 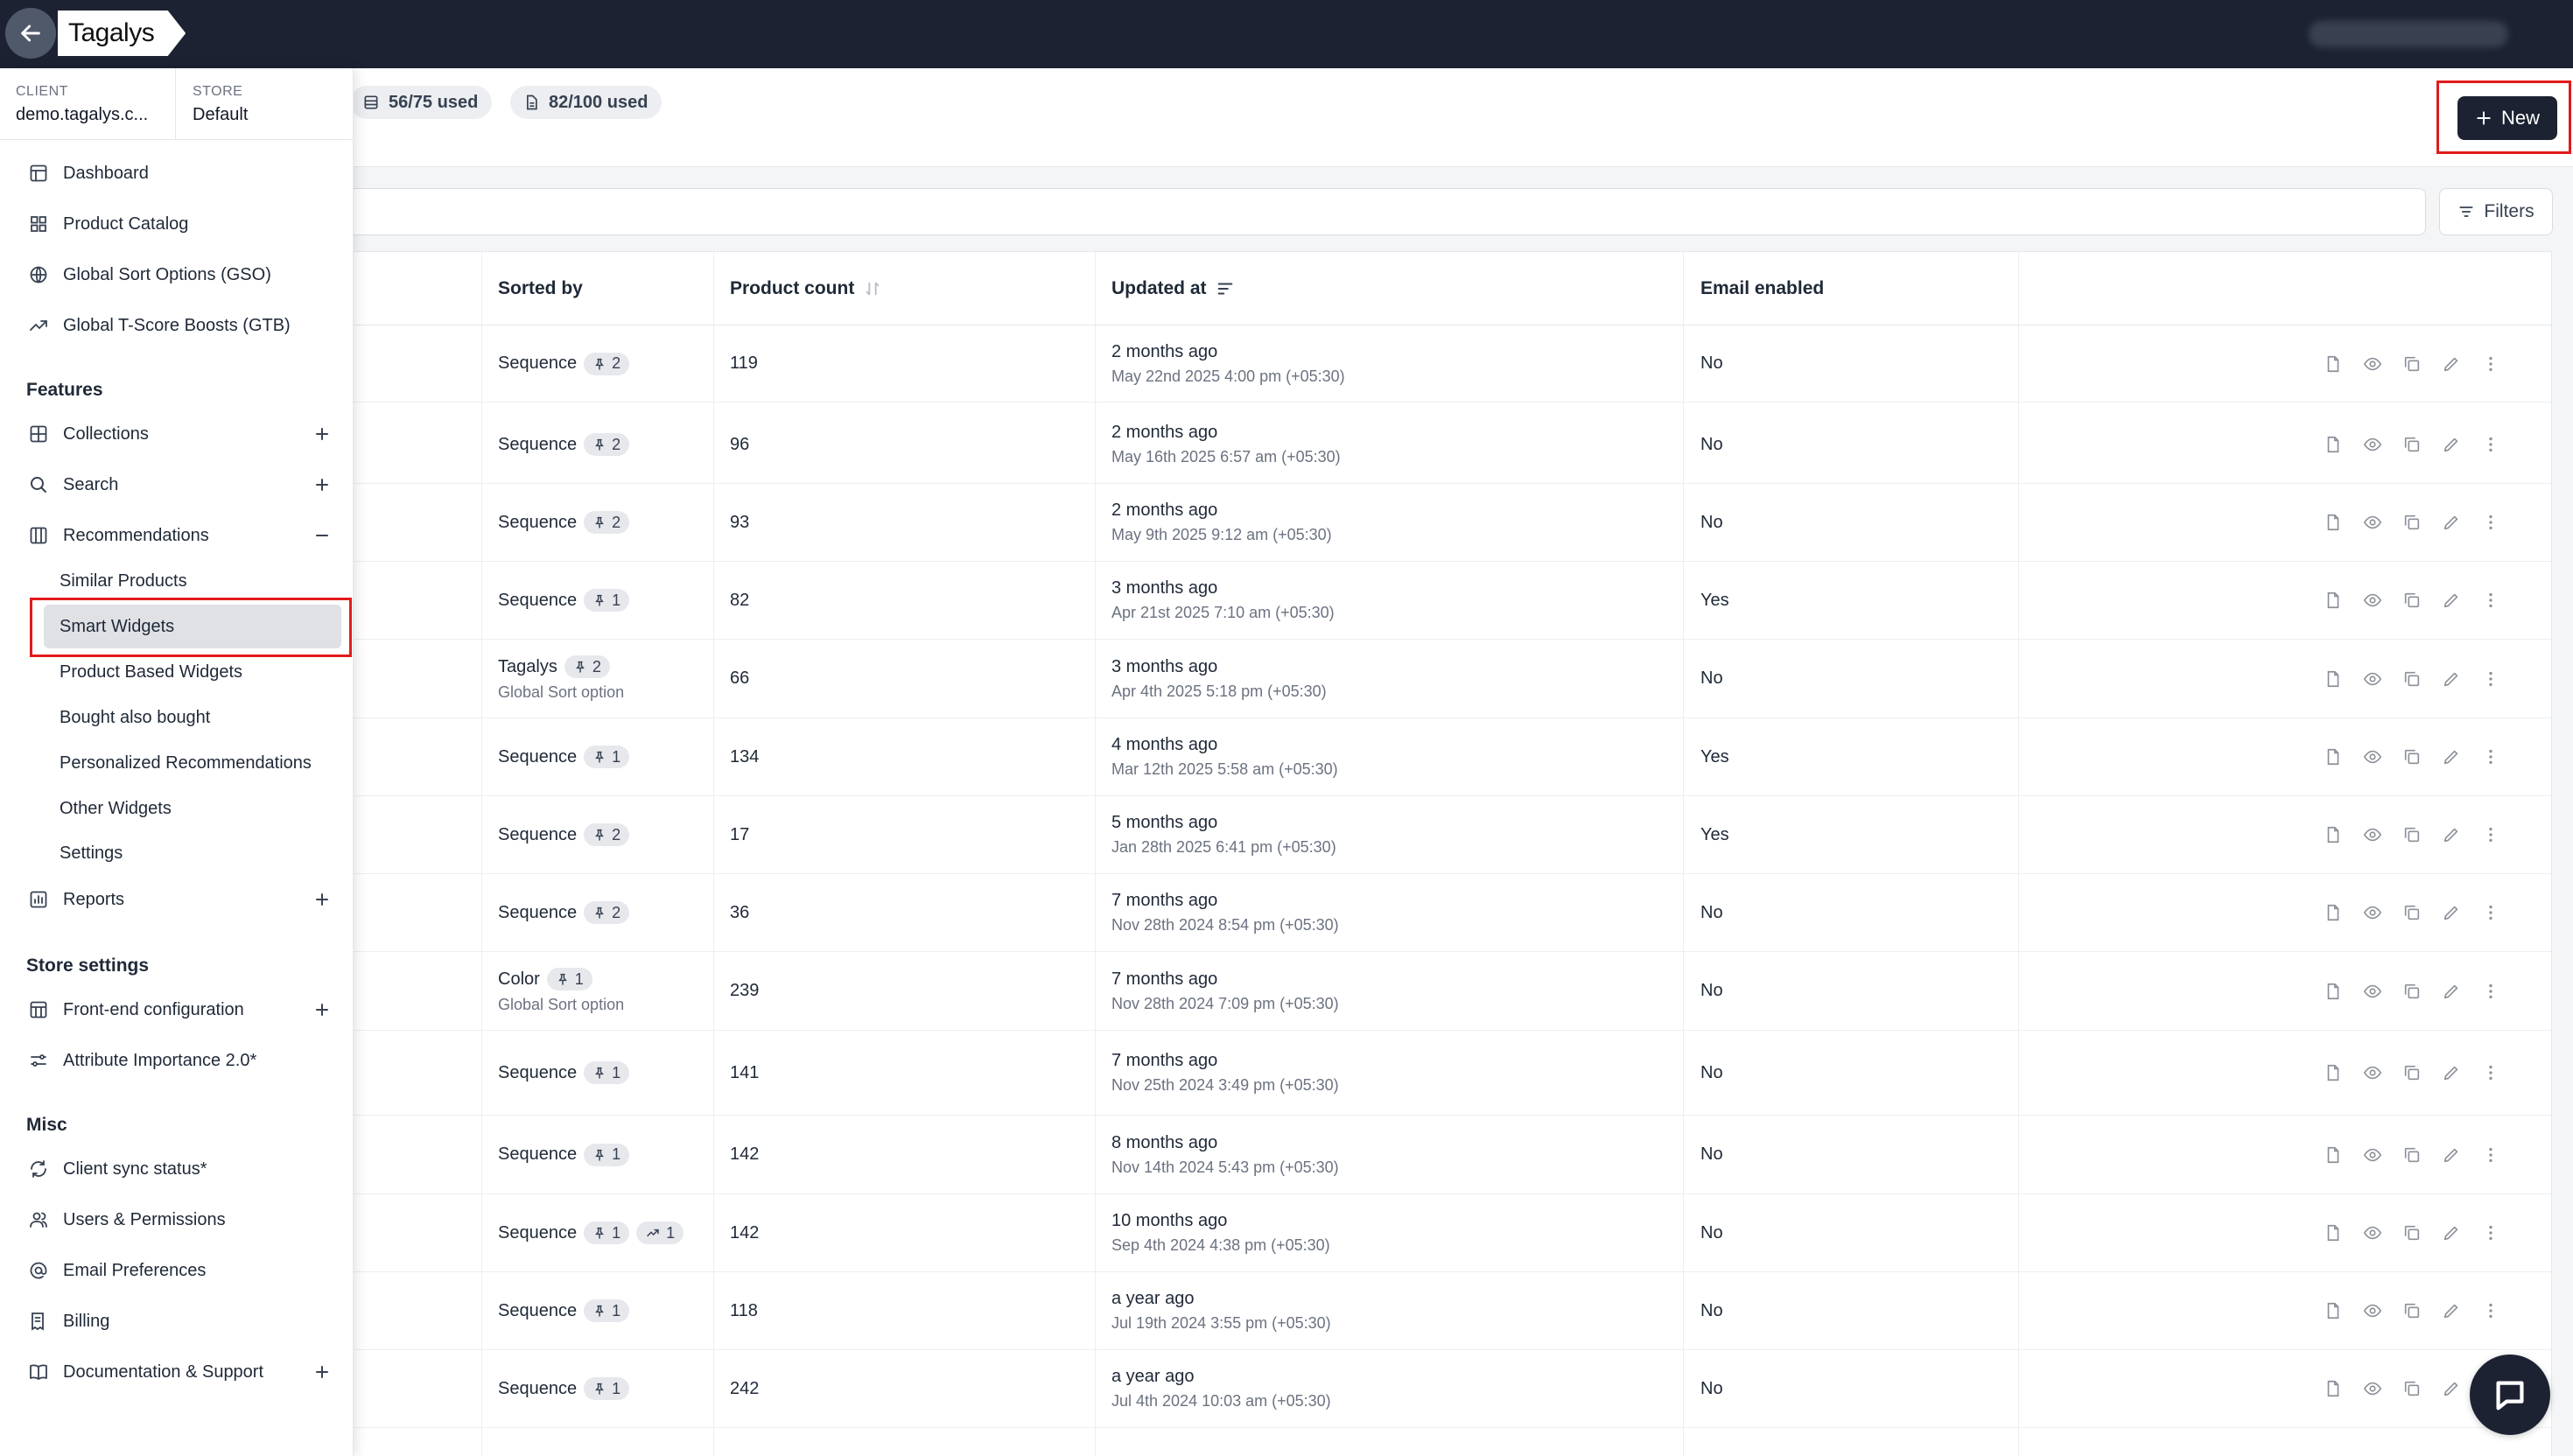 What do you see at coordinates (872, 288) in the screenshot?
I see `sort-arrows-icon` at bounding box center [872, 288].